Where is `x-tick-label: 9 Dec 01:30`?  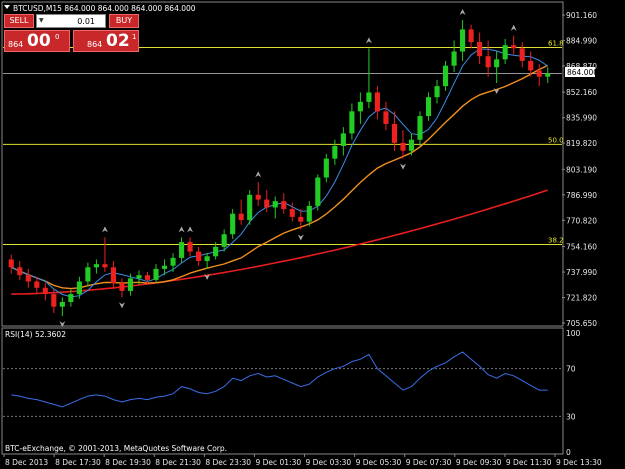
x-tick-label: 9 Dec 01:30 is located at coordinates (278, 462).